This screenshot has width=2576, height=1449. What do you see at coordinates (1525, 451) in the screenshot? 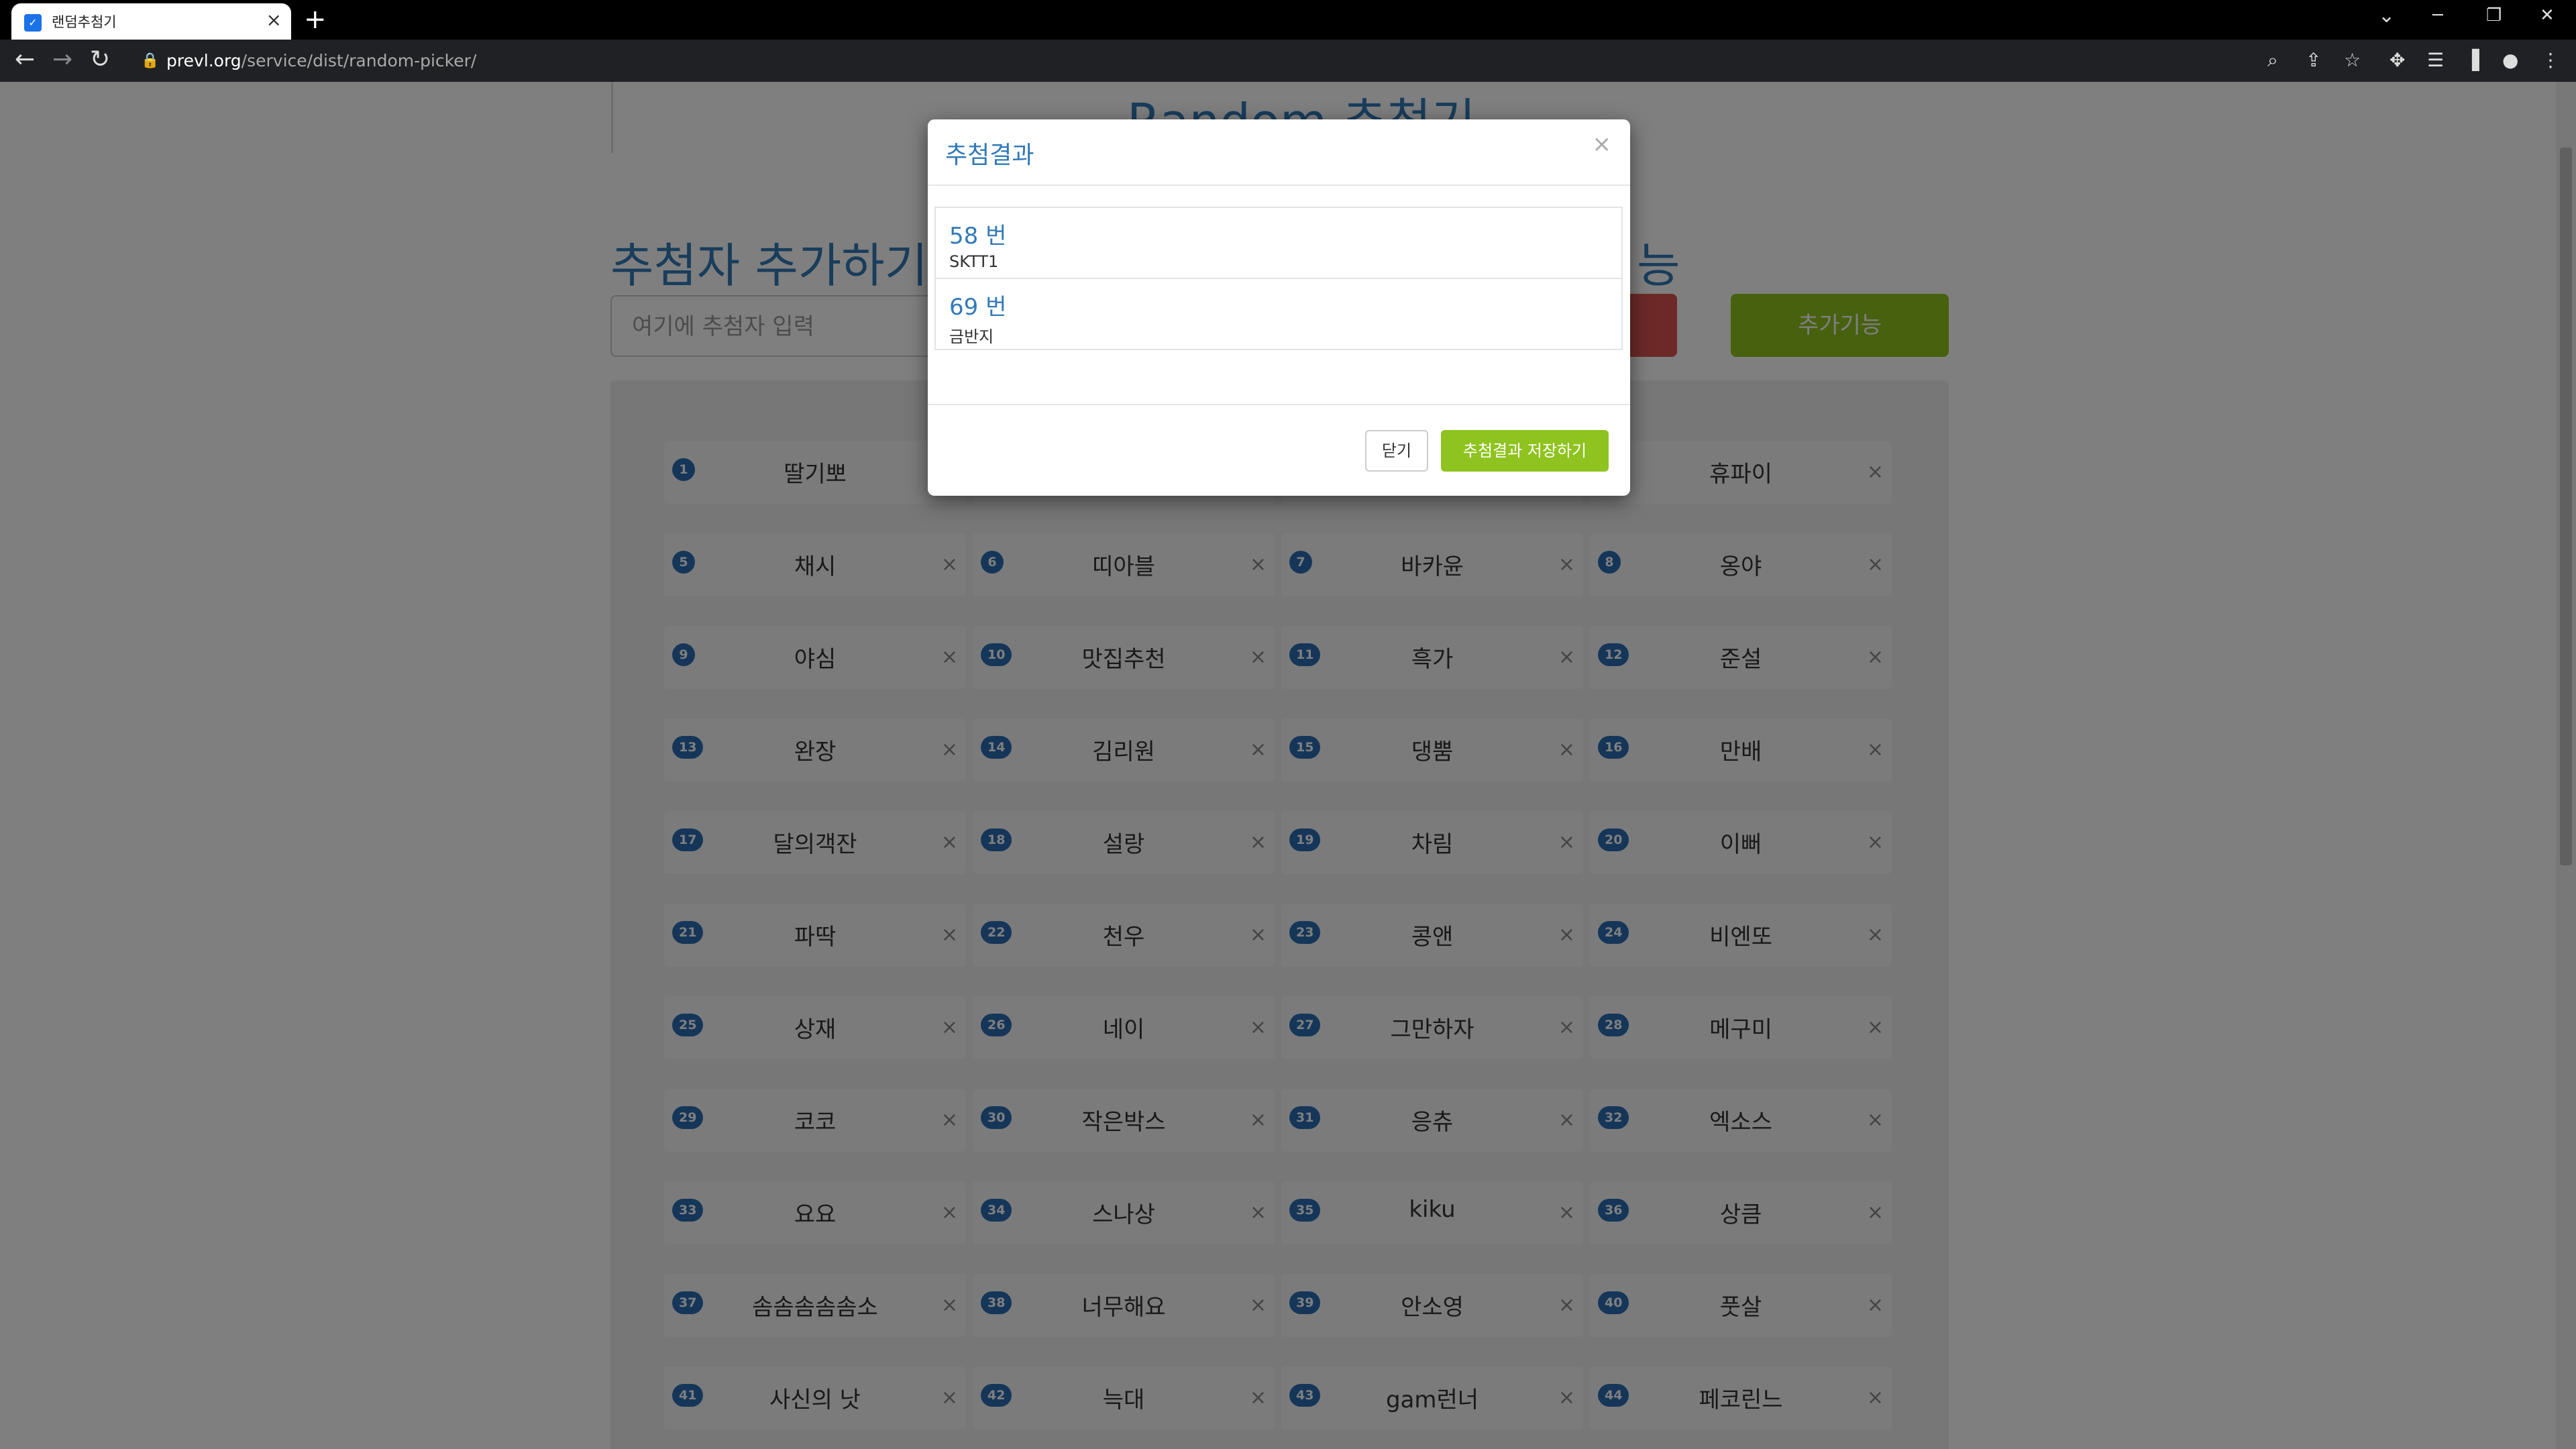
I see `save-results-button: 추첨결과 저장하기` at bounding box center [1525, 451].